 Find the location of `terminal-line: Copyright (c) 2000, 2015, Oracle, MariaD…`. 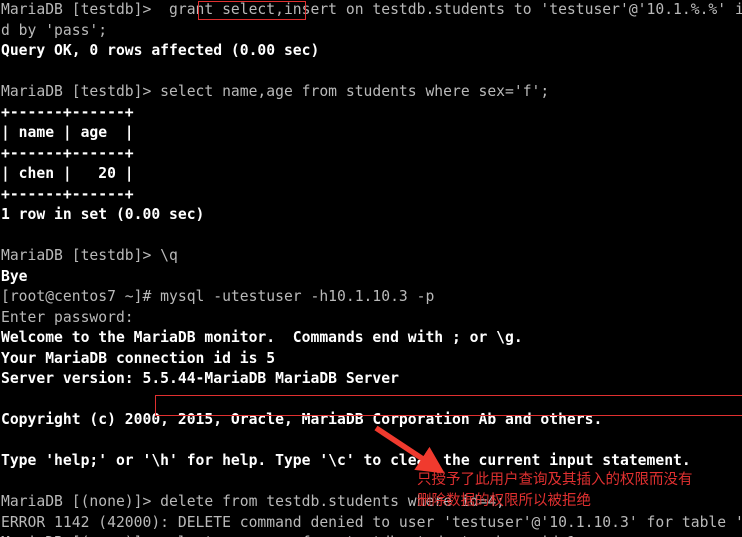

terminal-line: Copyright (c) 2000, 2015, Oracle, MariaD… is located at coordinates (302, 419).